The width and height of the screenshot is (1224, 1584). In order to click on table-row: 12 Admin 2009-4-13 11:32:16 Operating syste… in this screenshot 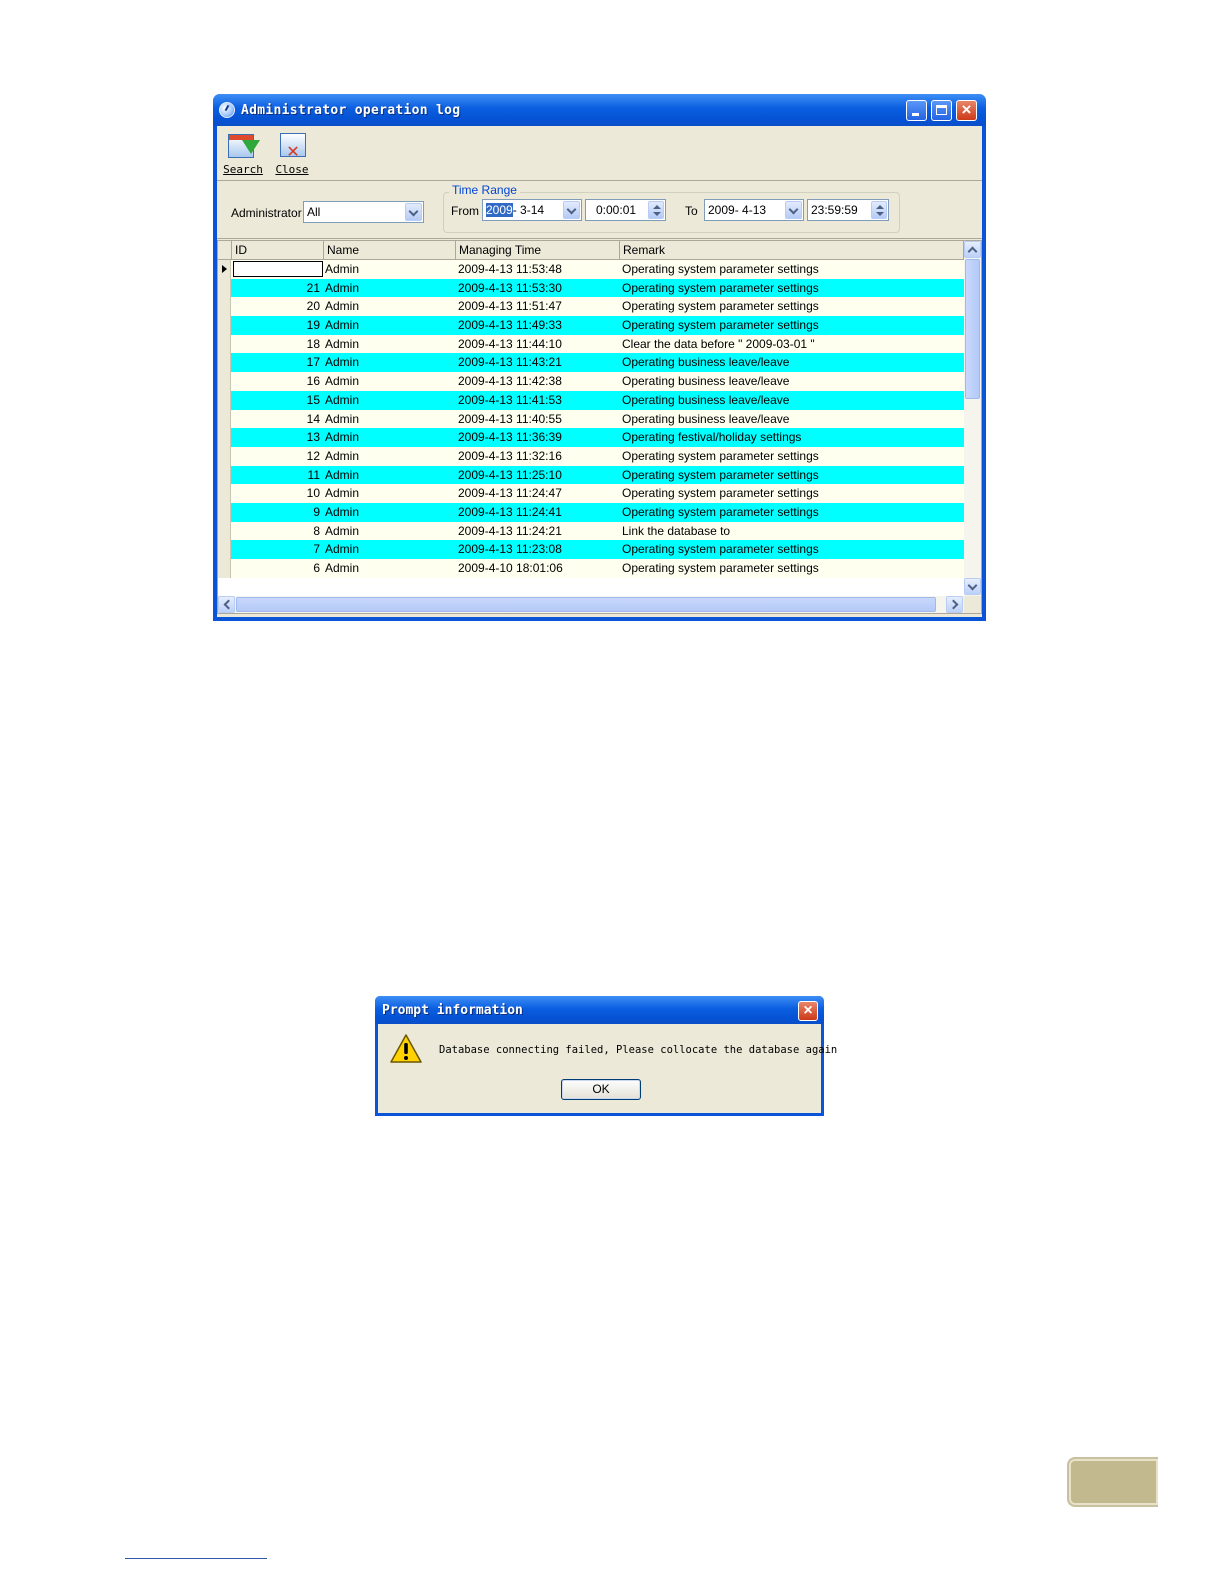, I will do `click(591, 456)`.